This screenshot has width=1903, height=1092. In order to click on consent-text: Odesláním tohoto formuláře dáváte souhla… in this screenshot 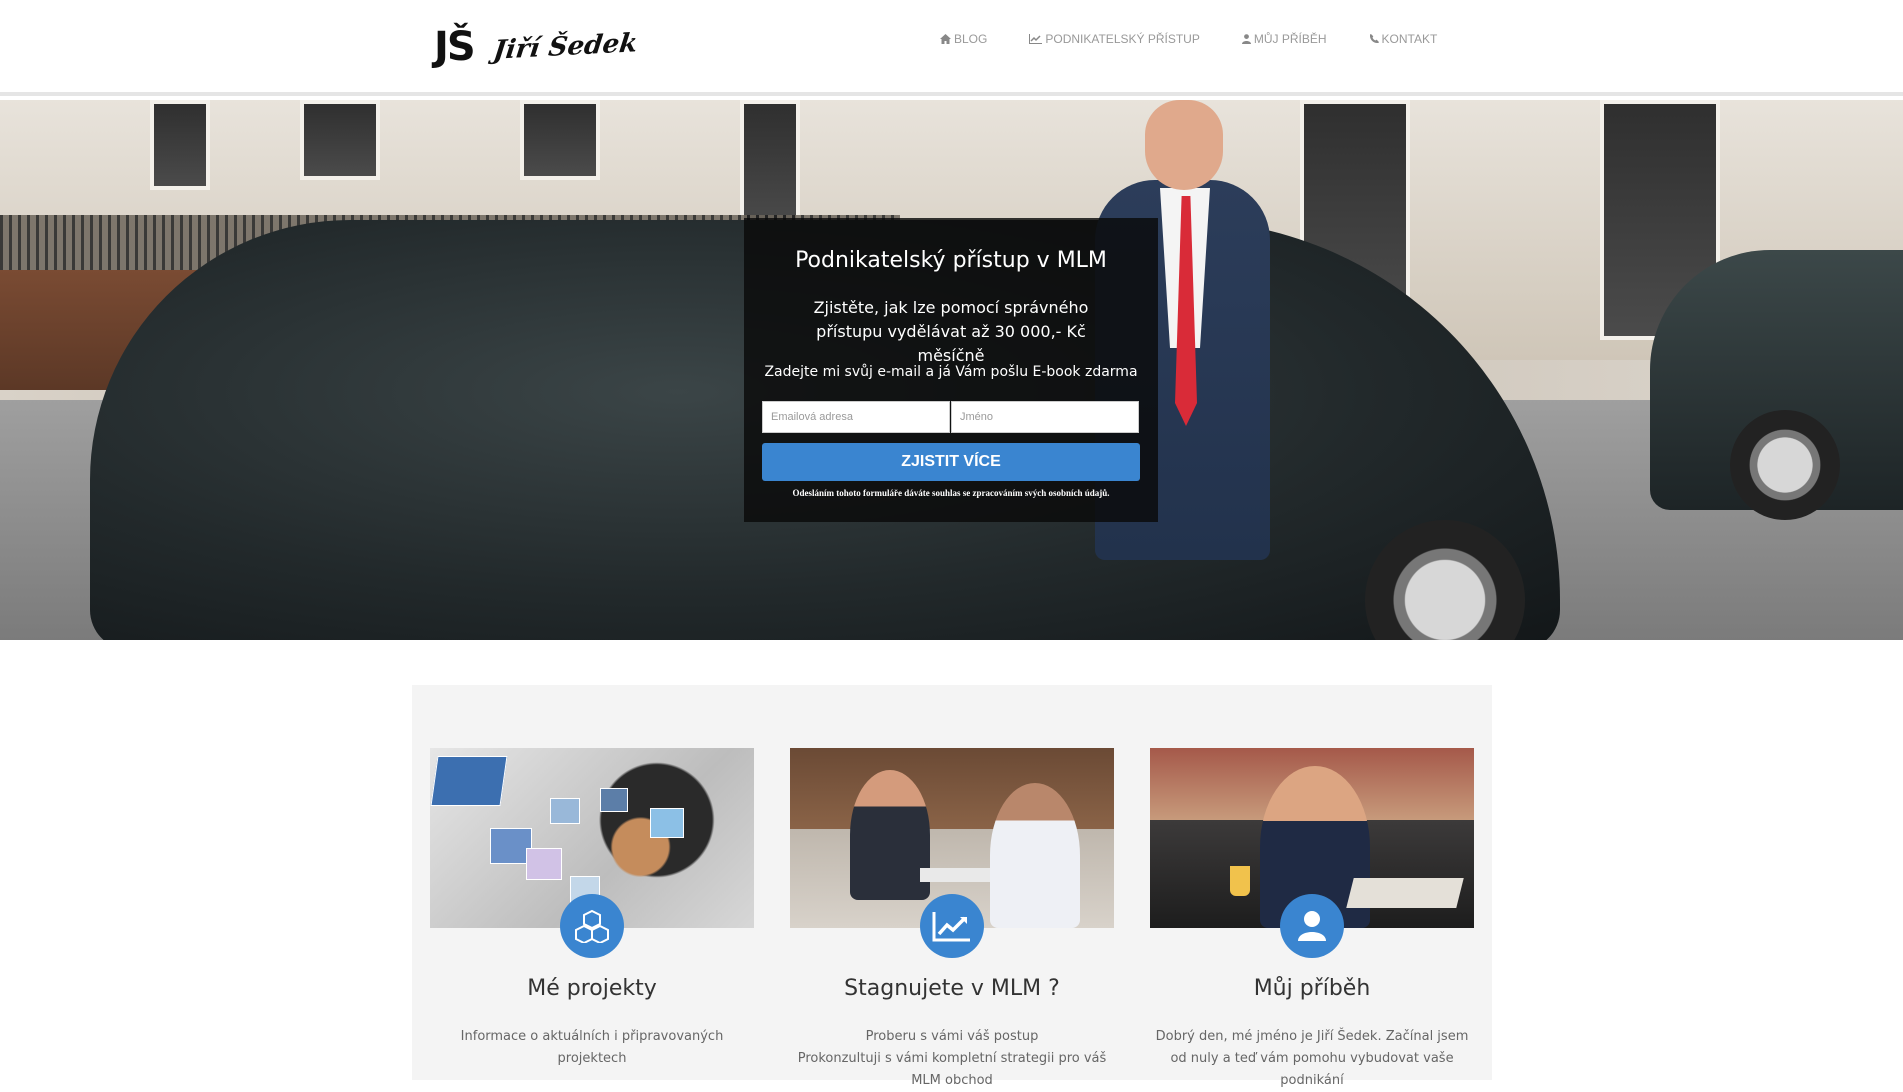, I will do `click(951, 493)`.